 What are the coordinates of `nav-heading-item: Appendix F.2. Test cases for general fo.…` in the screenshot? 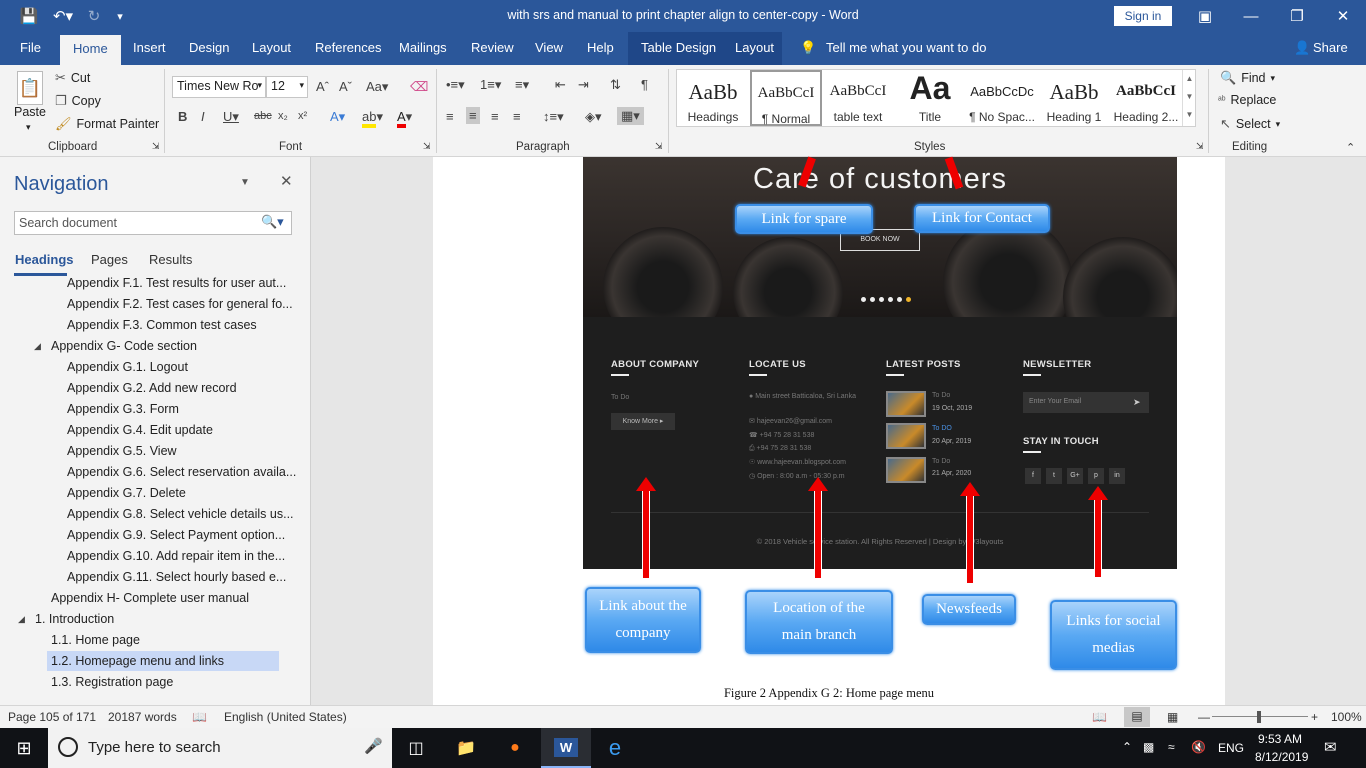 It's located at (150, 304).